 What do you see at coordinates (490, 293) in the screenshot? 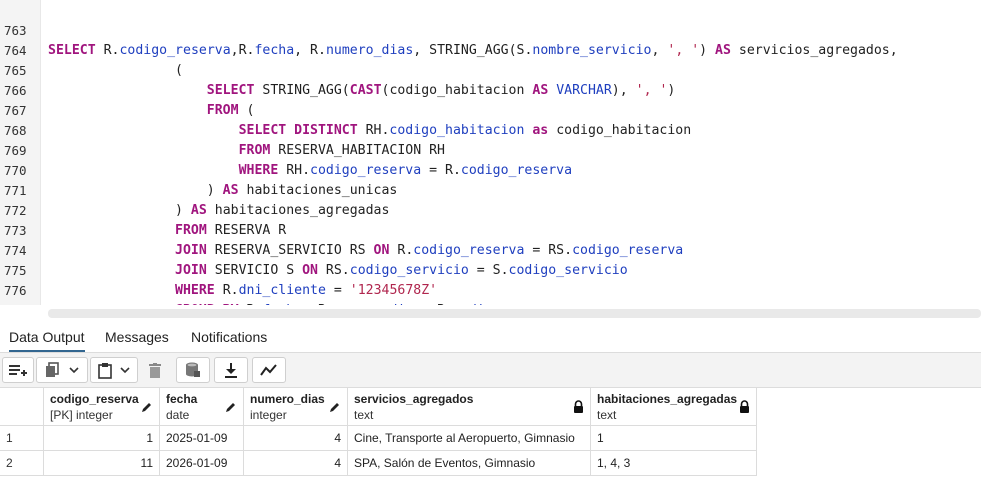
I see `code-line: 777` at bounding box center [490, 293].